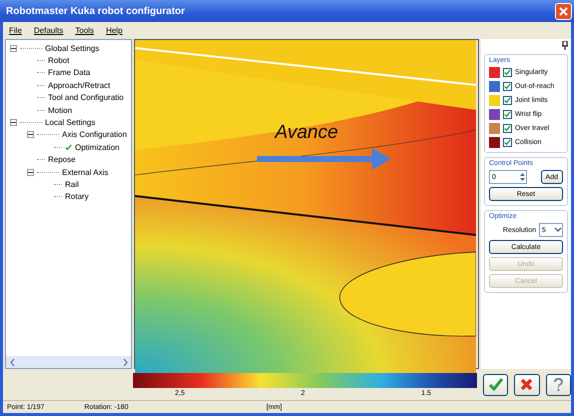 The width and height of the screenshot is (574, 416). Describe the element at coordinates (95, 11) in the screenshot. I see `window-title: Robotmaster Kuka robot configurator` at that location.